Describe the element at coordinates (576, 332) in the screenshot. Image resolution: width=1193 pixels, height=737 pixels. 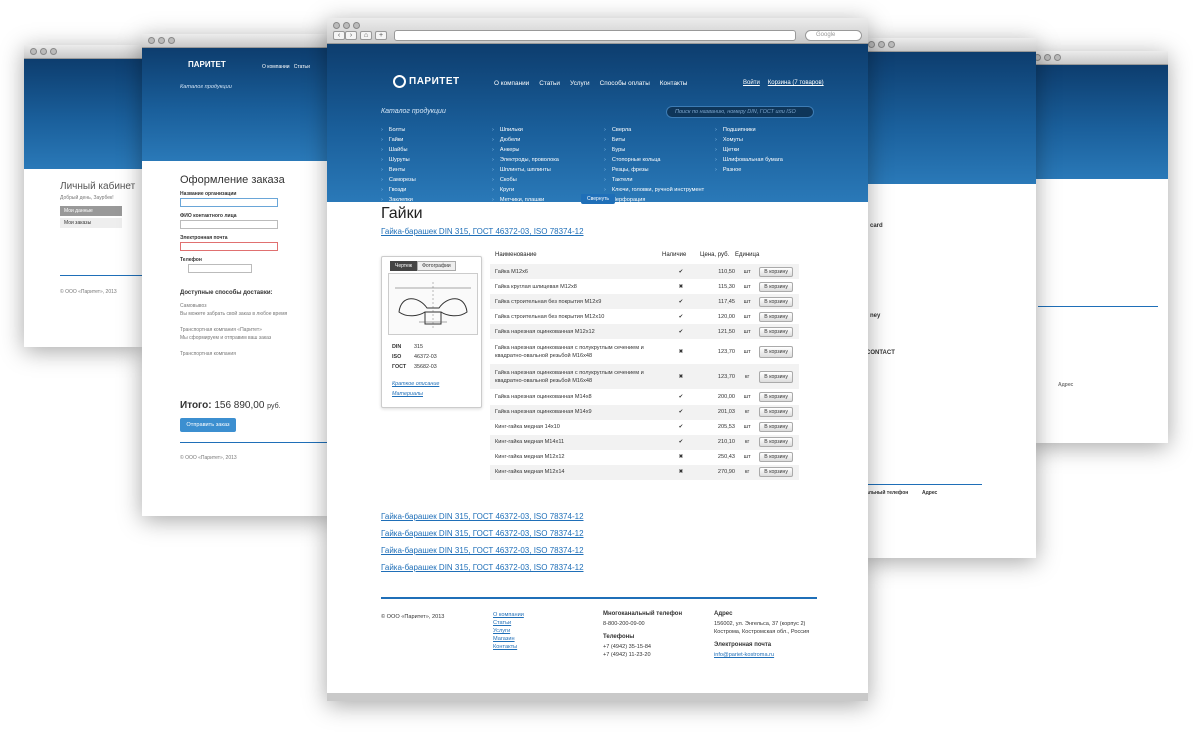
I see `product-name: Гайка нарезная оцинкованная М12х12` at that location.